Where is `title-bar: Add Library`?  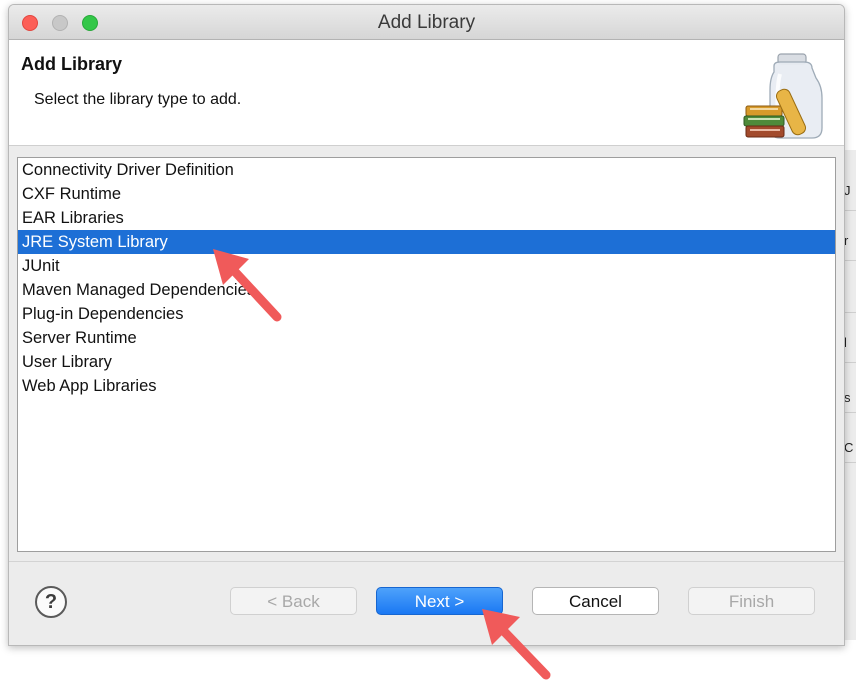 title-bar: Add Library is located at coordinates (426, 22).